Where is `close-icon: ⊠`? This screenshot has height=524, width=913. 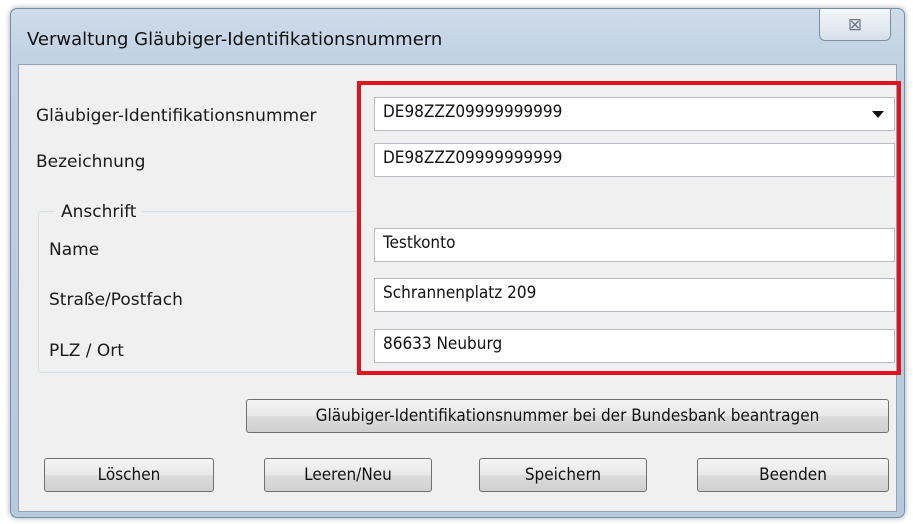 close-icon: ⊠ is located at coordinates (855, 24).